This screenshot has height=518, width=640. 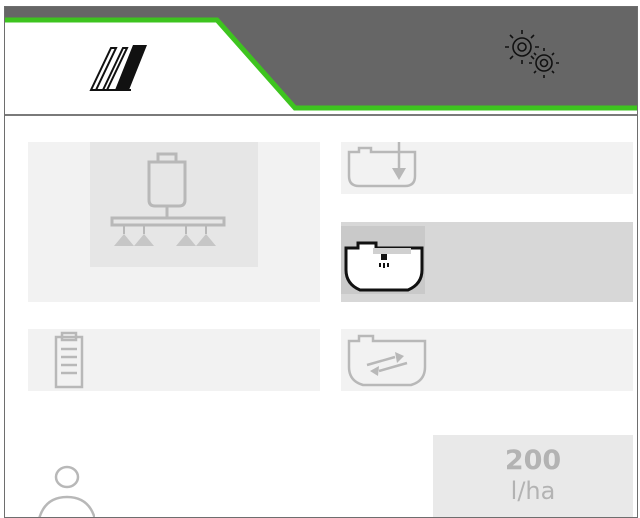 What do you see at coordinates (65, 490) in the screenshot?
I see `user-icon` at bounding box center [65, 490].